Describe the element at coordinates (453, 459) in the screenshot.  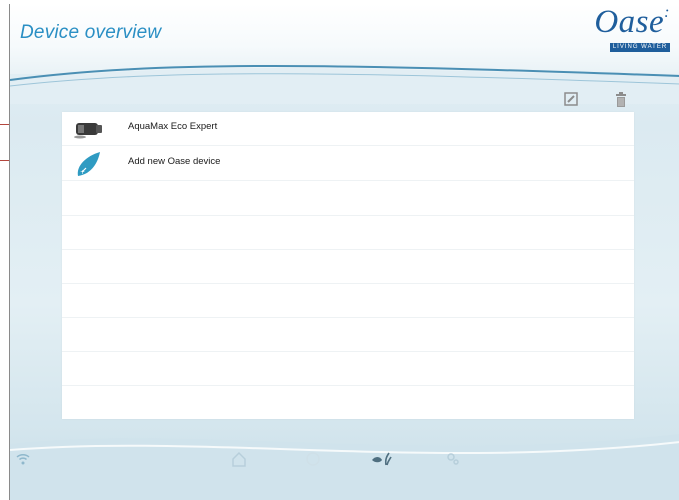
I see `settings-icon` at that location.